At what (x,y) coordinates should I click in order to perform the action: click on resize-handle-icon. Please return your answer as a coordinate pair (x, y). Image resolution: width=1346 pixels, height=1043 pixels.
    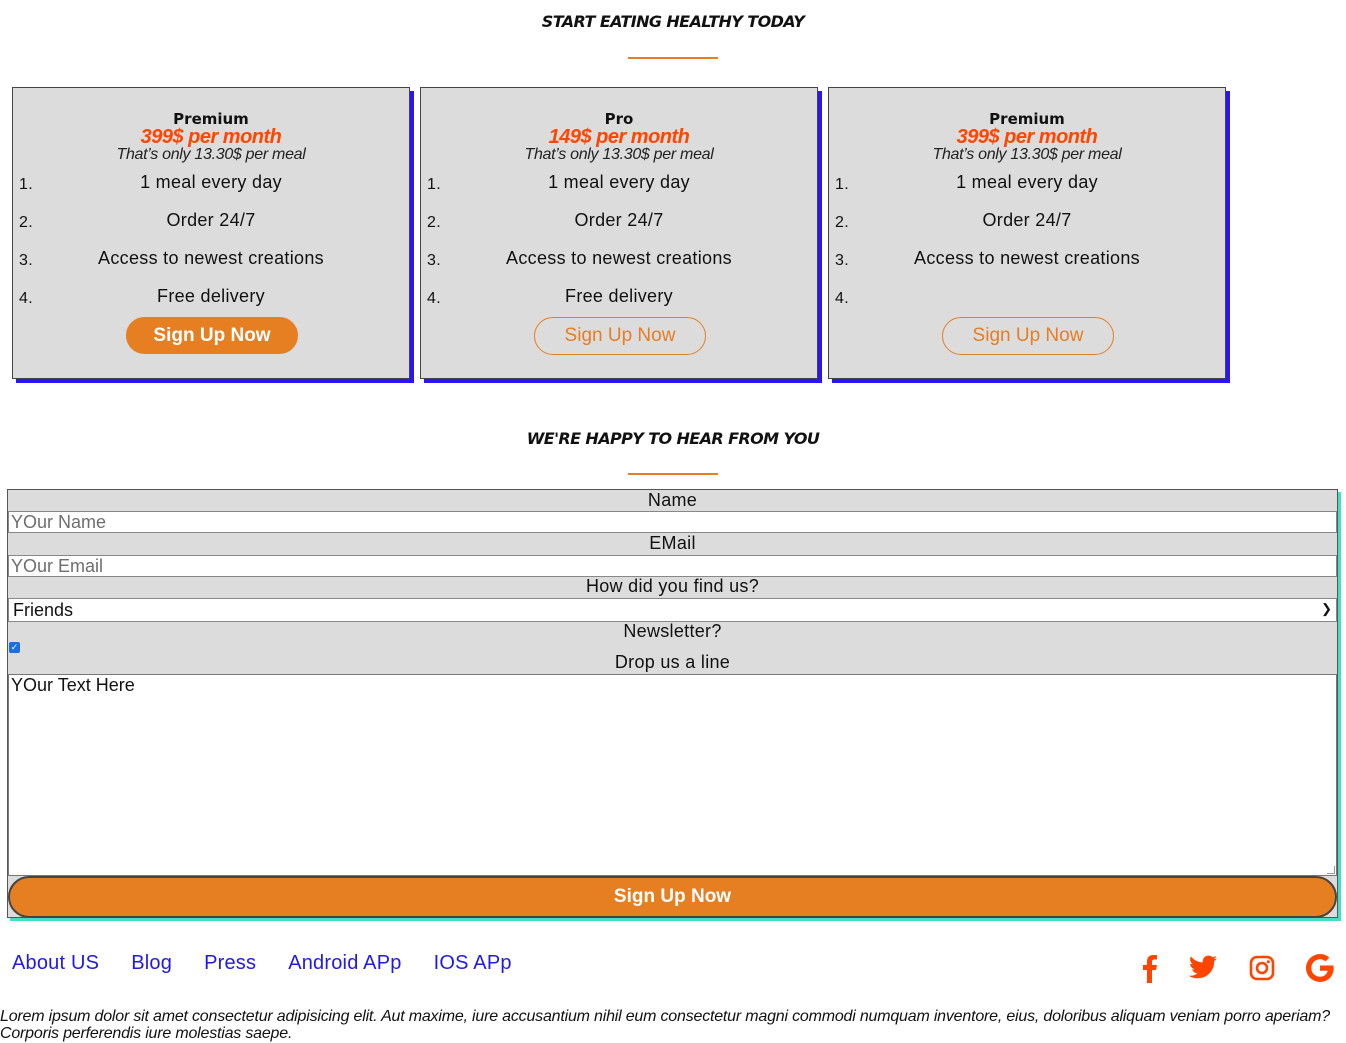
    Looking at the image, I should click on (1331, 870).